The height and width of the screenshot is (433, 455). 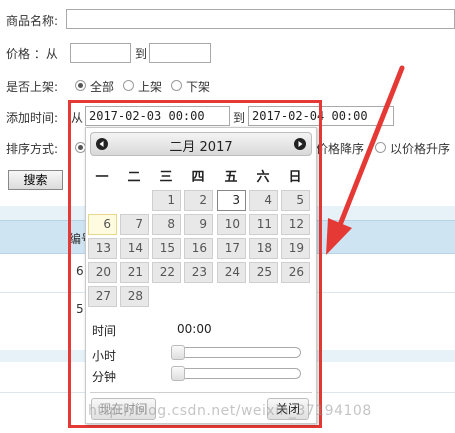 What do you see at coordinates (104, 356) in the screenshot?
I see `hour-label: 小时` at bounding box center [104, 356].